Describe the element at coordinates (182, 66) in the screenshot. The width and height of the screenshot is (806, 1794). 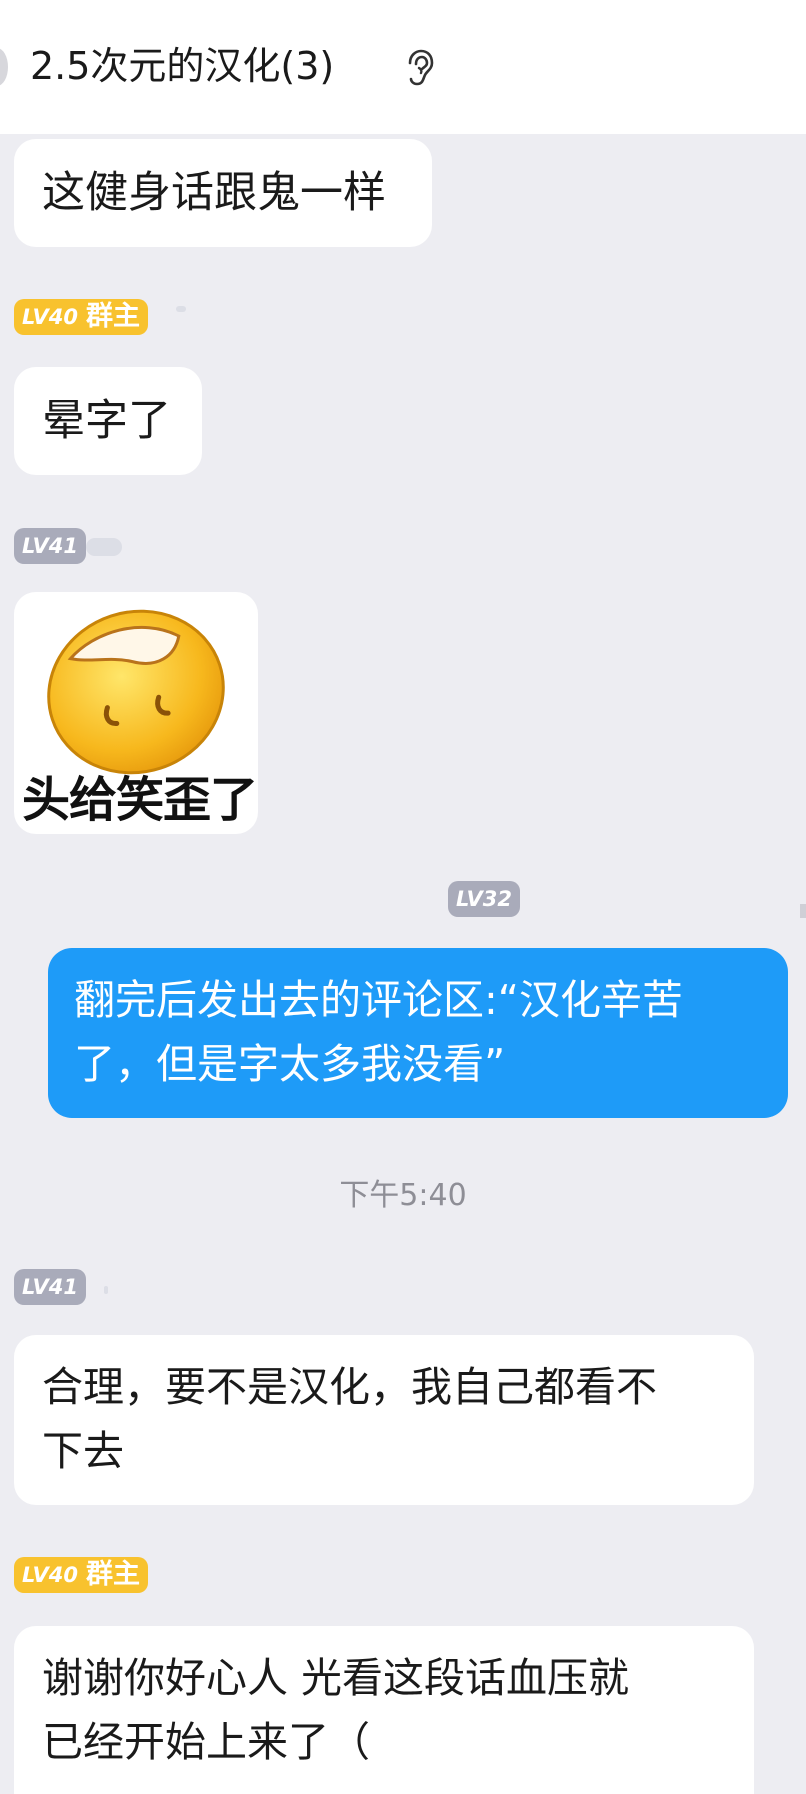
I see `chat-title: 2.5次元的汉化(3)` at that location.